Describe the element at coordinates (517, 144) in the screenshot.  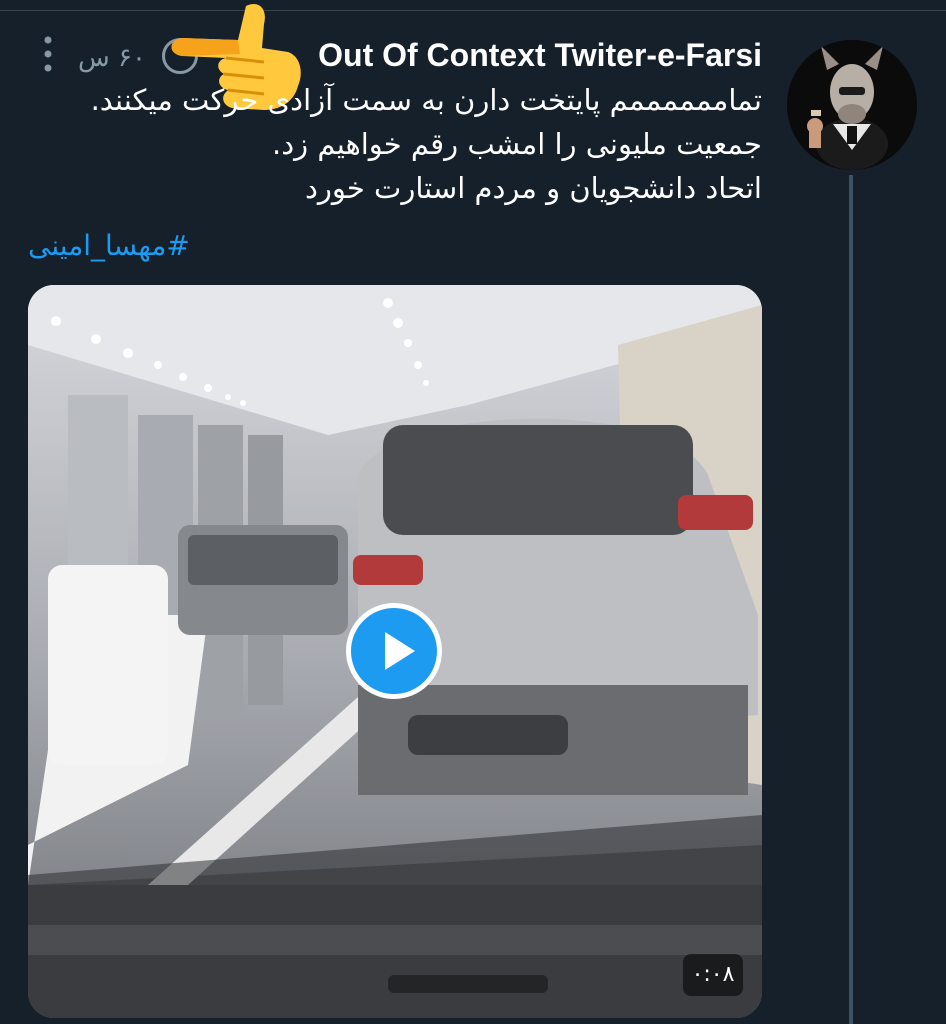
I see `tweet-line: جمعیت ملیونی را امشب رقم خواهیم زد.` at that location.